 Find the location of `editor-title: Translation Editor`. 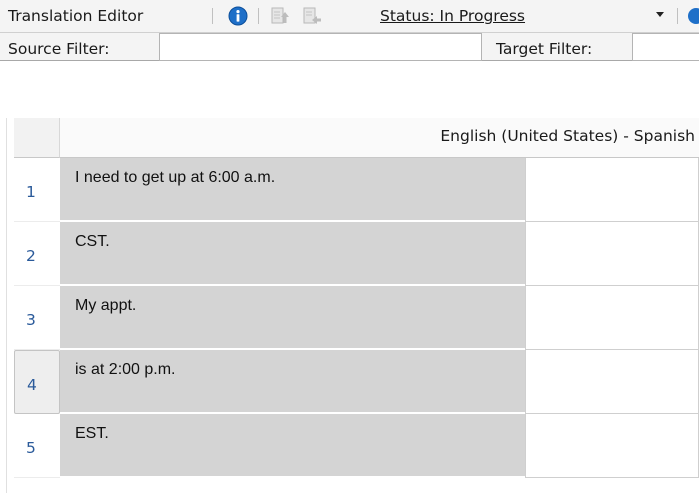

editor-title: Translation Editor is located at coordinates (76, 16).